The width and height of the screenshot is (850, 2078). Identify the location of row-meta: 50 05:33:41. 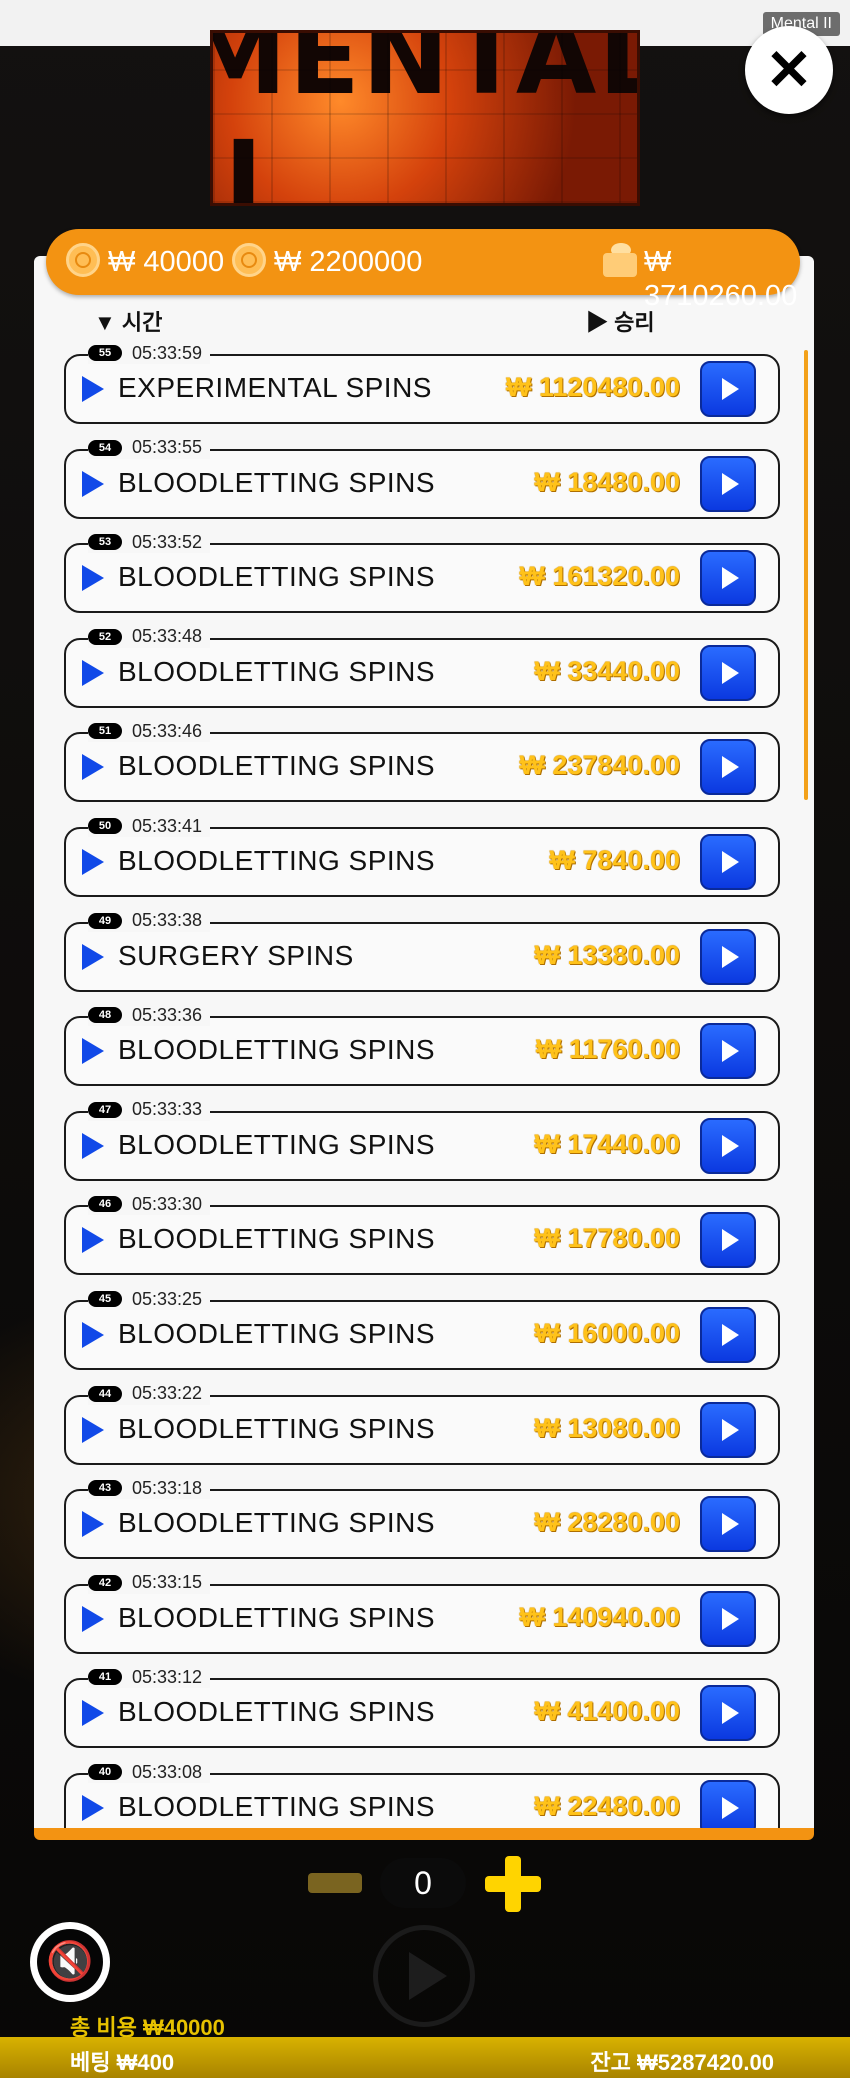
(149, 826).